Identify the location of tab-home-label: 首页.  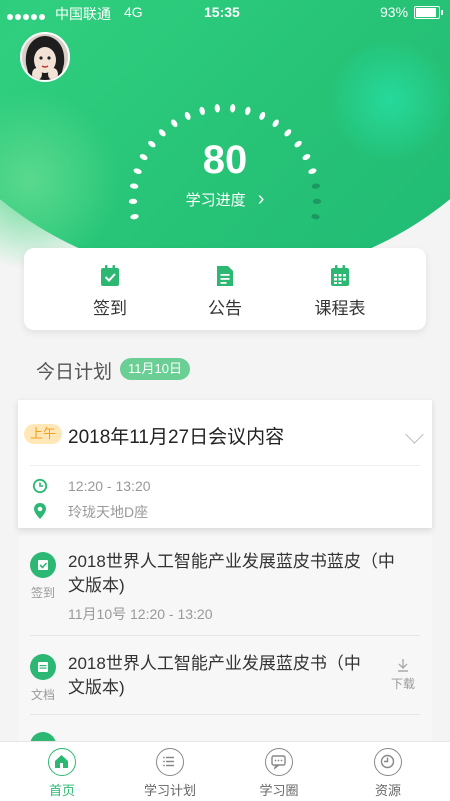
(61, 790).